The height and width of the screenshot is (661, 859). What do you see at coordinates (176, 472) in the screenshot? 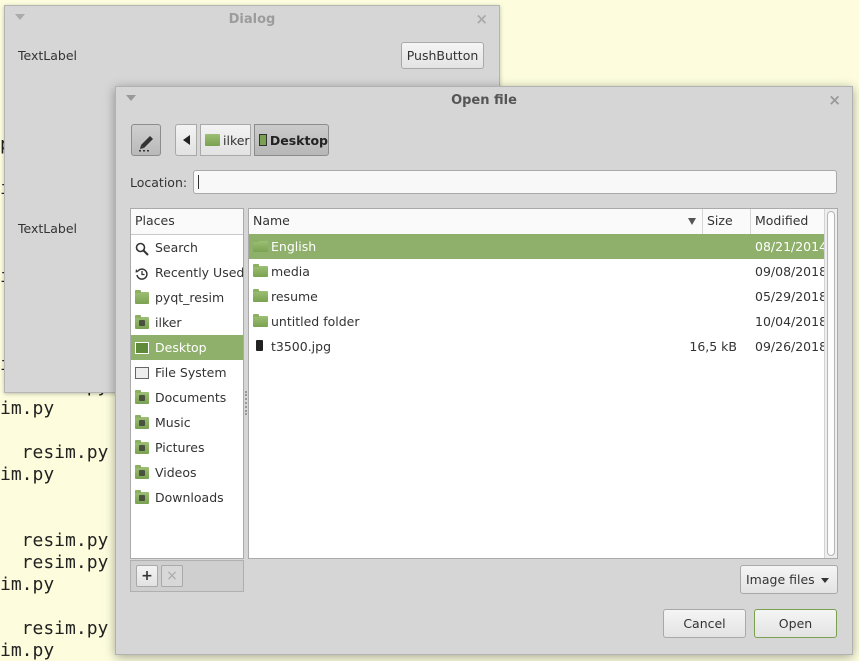
I see `places-item-label: Videos` at bounding box center [176, 472].